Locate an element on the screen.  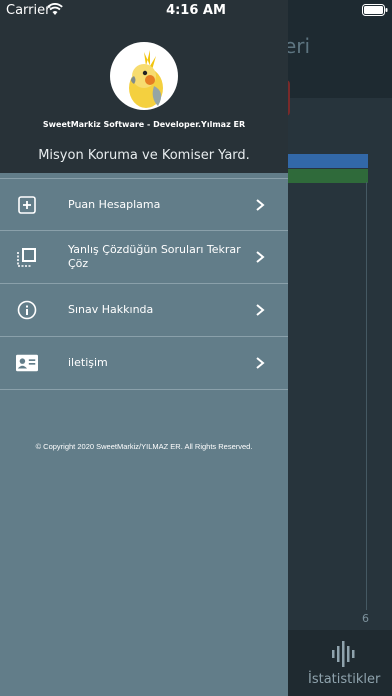
menu-item-label: Puan Hesaplama is located at coordinates (114, 204).